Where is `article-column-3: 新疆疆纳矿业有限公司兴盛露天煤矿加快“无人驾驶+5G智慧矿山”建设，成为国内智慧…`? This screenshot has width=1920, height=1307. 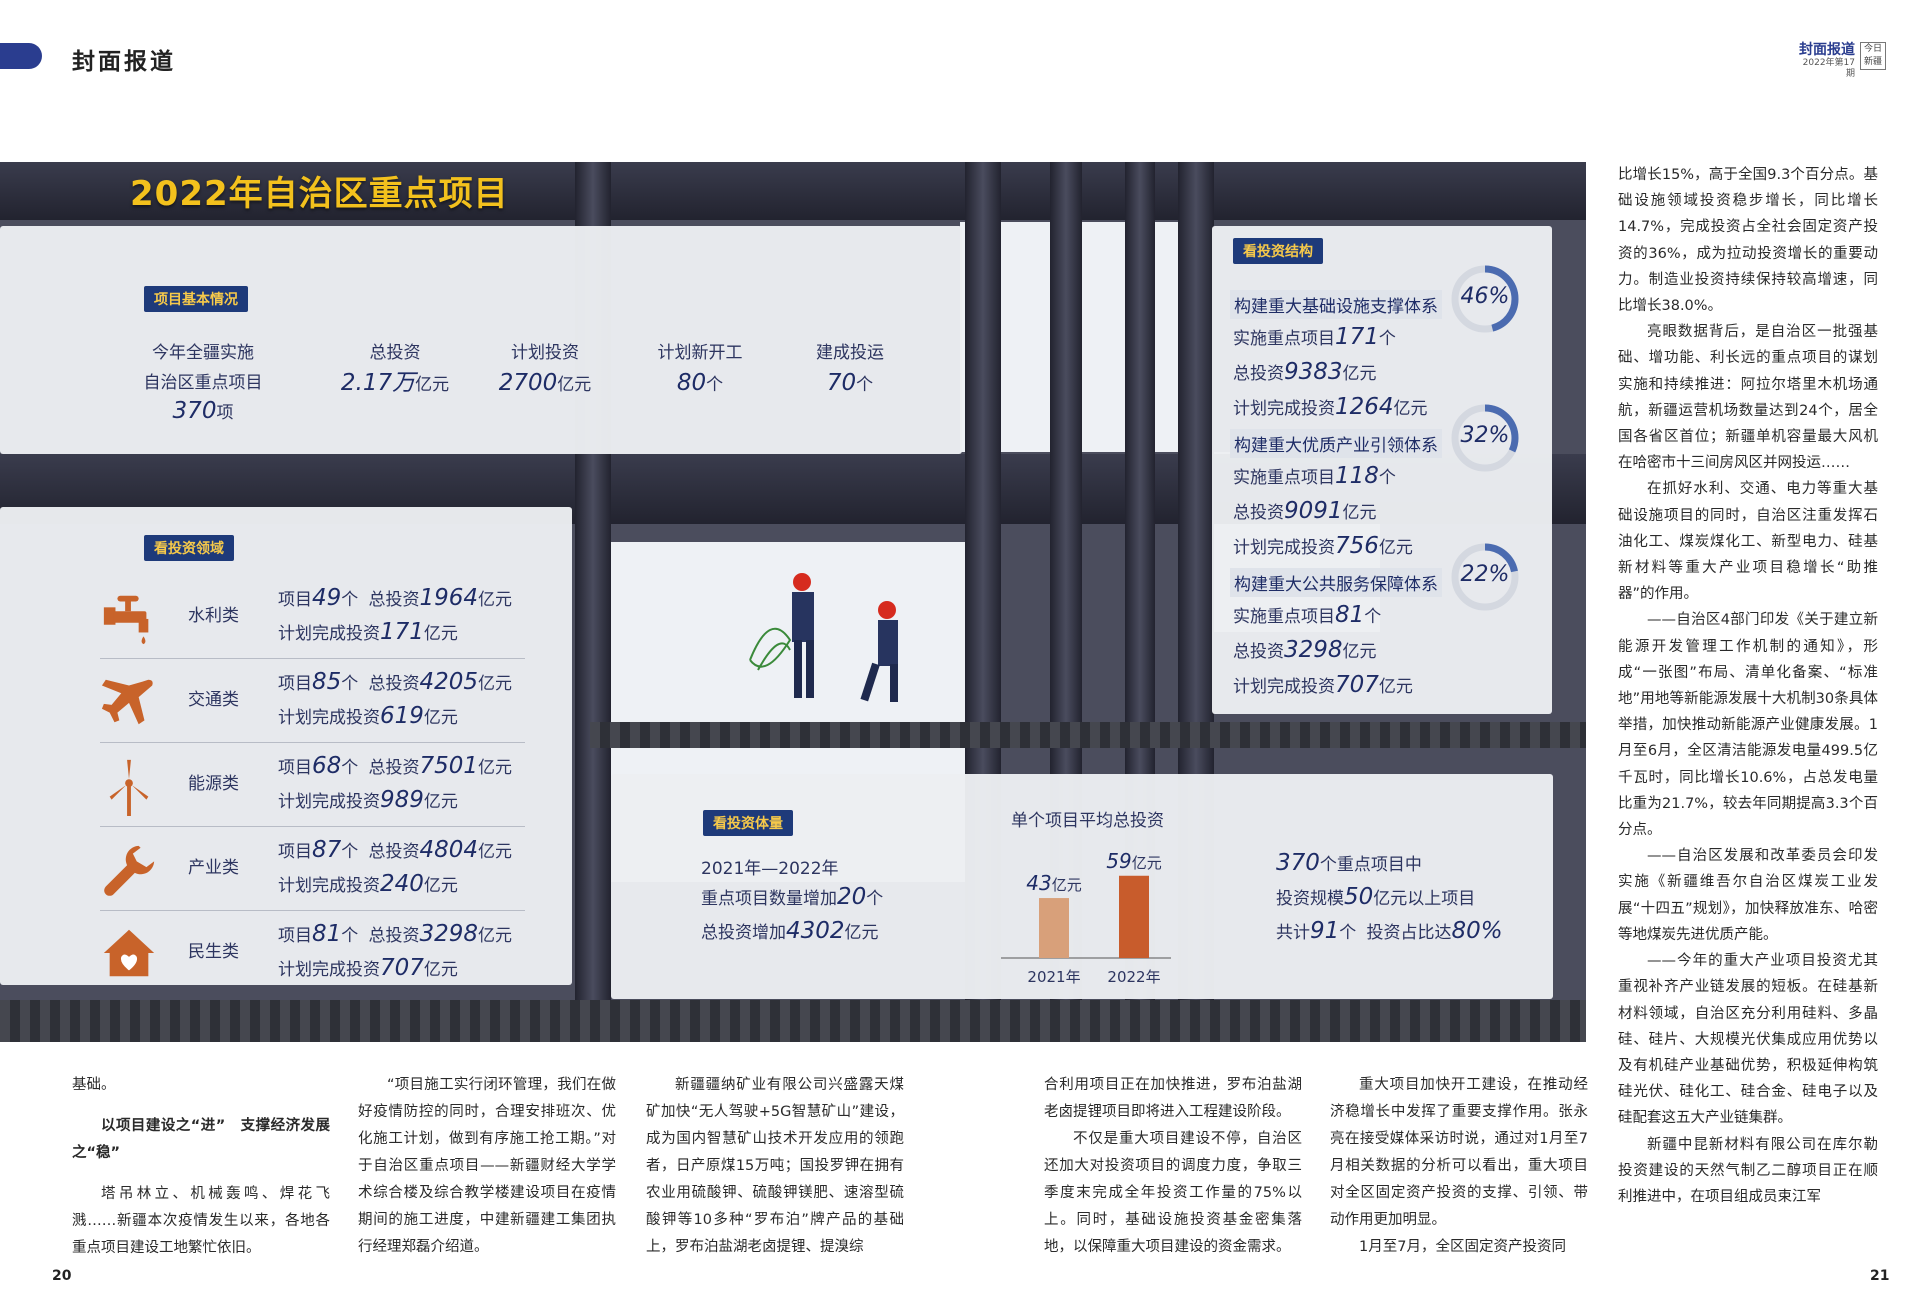
article-column-3: 新疆疆纳矿业有限公司兴盛露天煤矿加快“无人驾驶+5G智慧矿山”建设，成为国内智慧… is located at coordinates (775, 1166).